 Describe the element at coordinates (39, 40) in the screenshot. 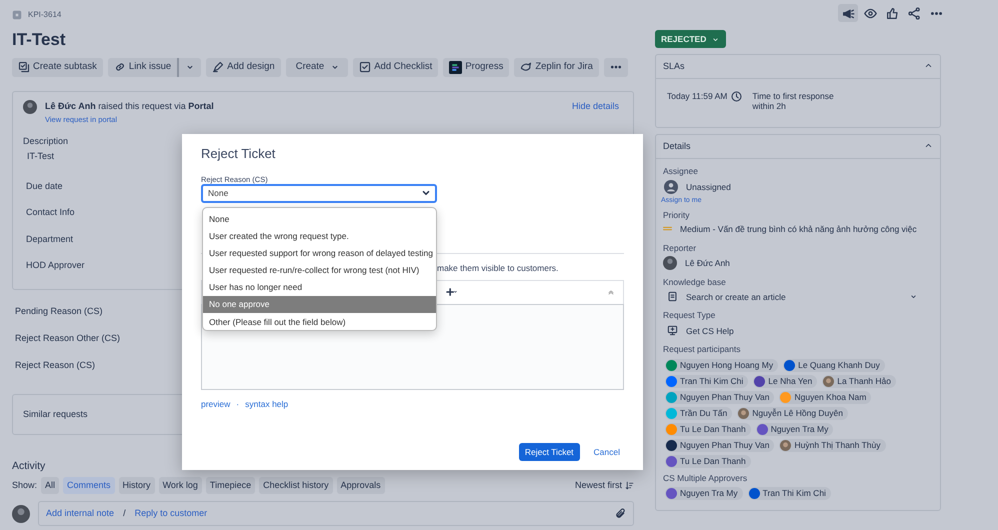

I see `issue-title: IT-Test` at that location.